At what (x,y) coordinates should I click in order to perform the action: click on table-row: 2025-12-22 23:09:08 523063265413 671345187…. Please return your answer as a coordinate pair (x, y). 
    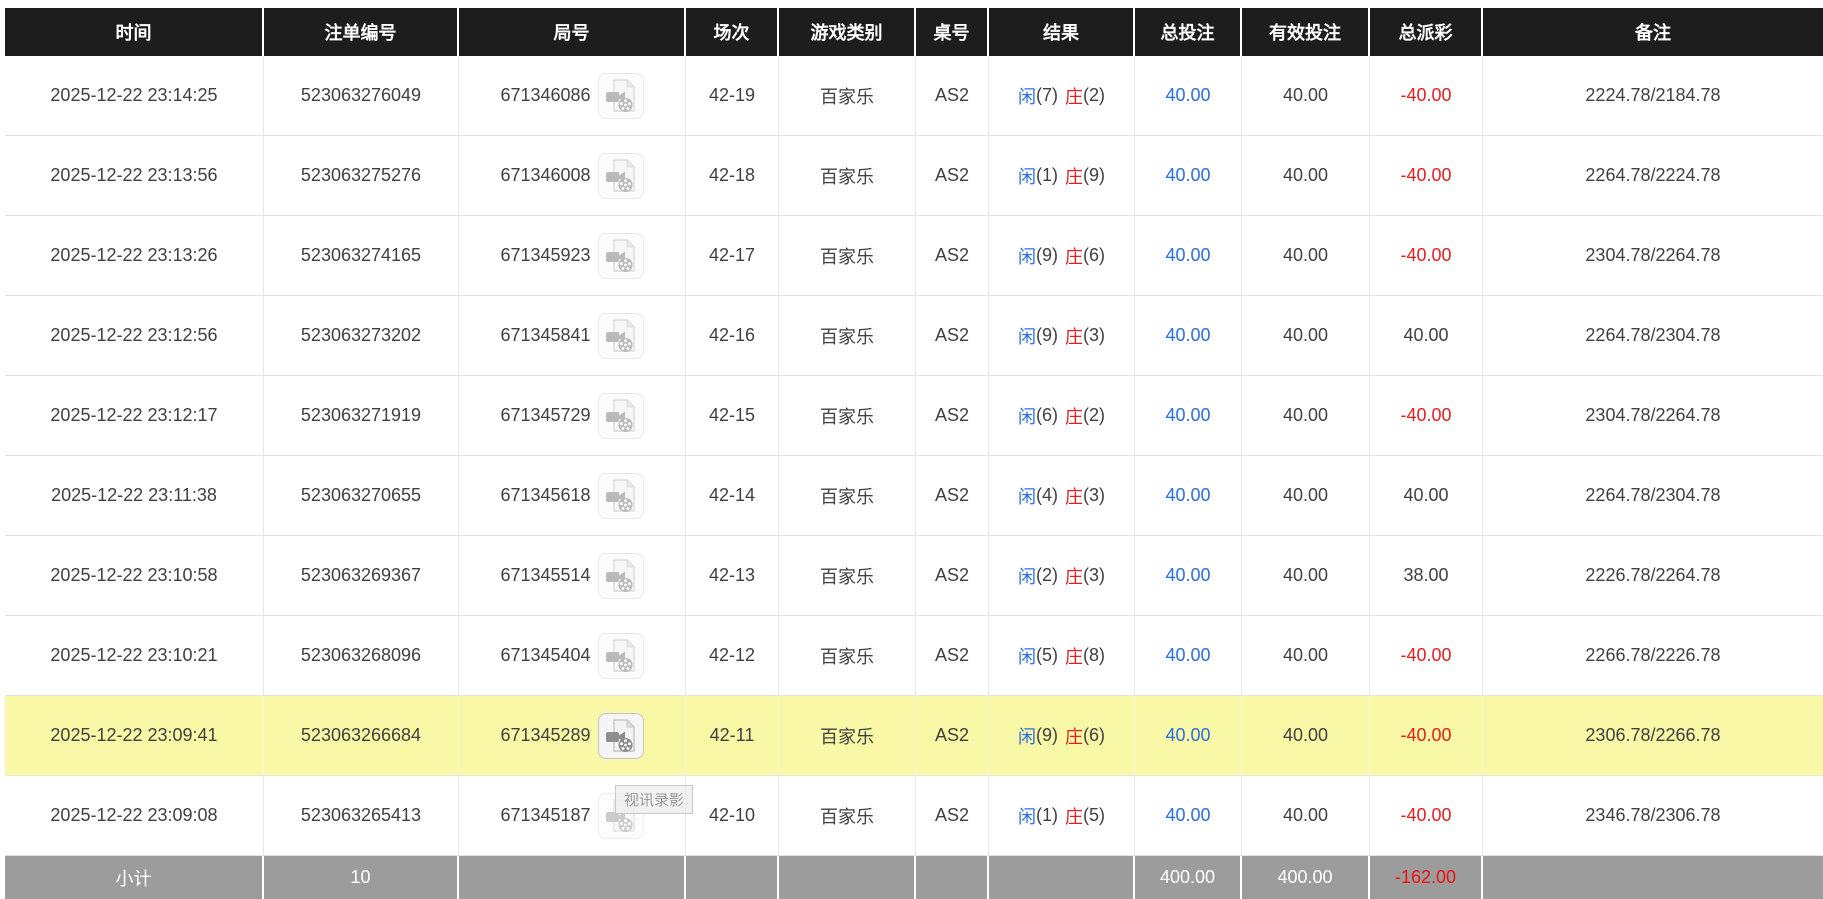
    Looking at the image, I should click on (914, 816).